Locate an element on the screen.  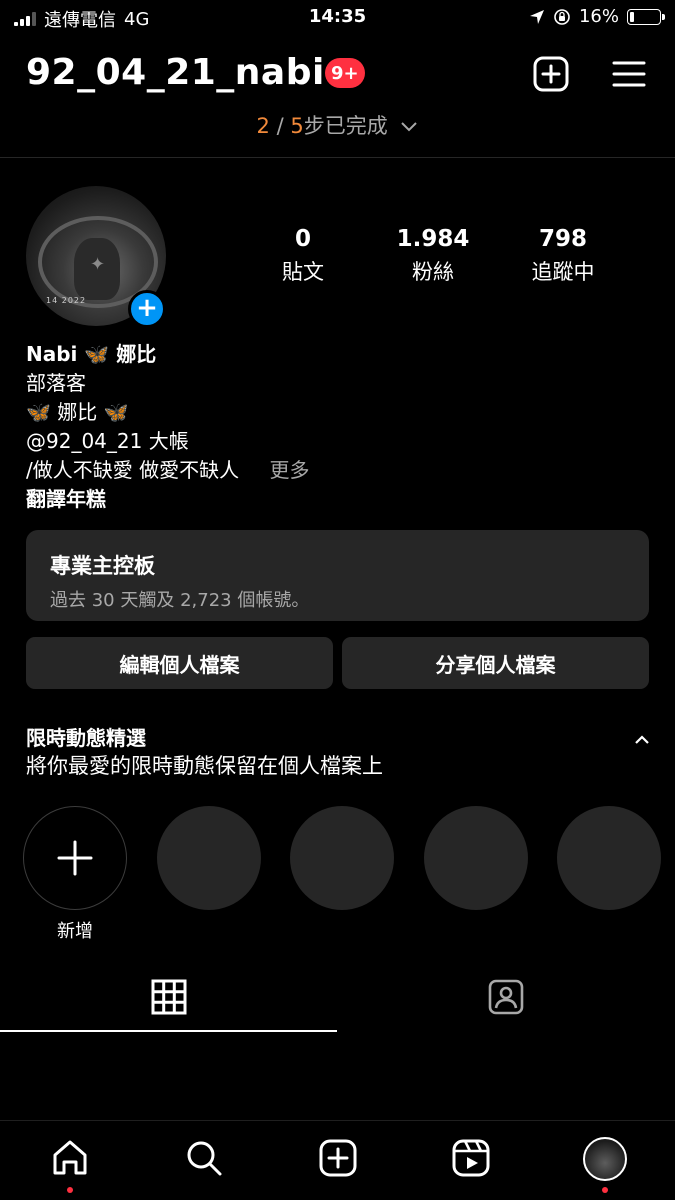
profile-name: Nabi is located at coordinates (52, 354).